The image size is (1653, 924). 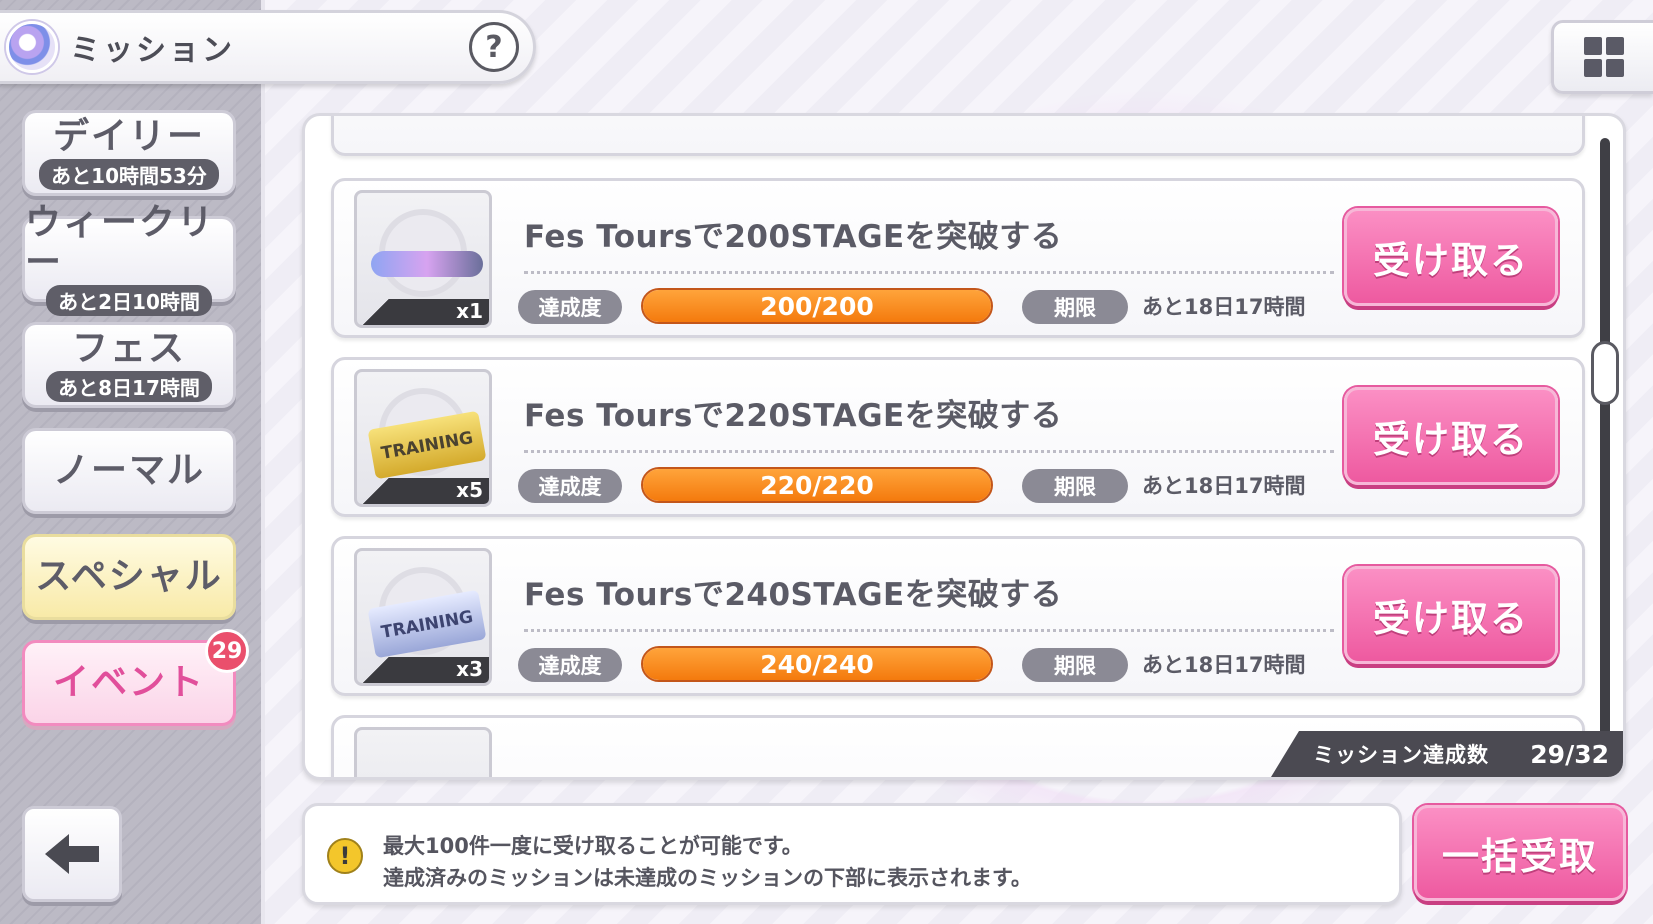 I want to click on grid-icon, so click(x=1592, y=46).